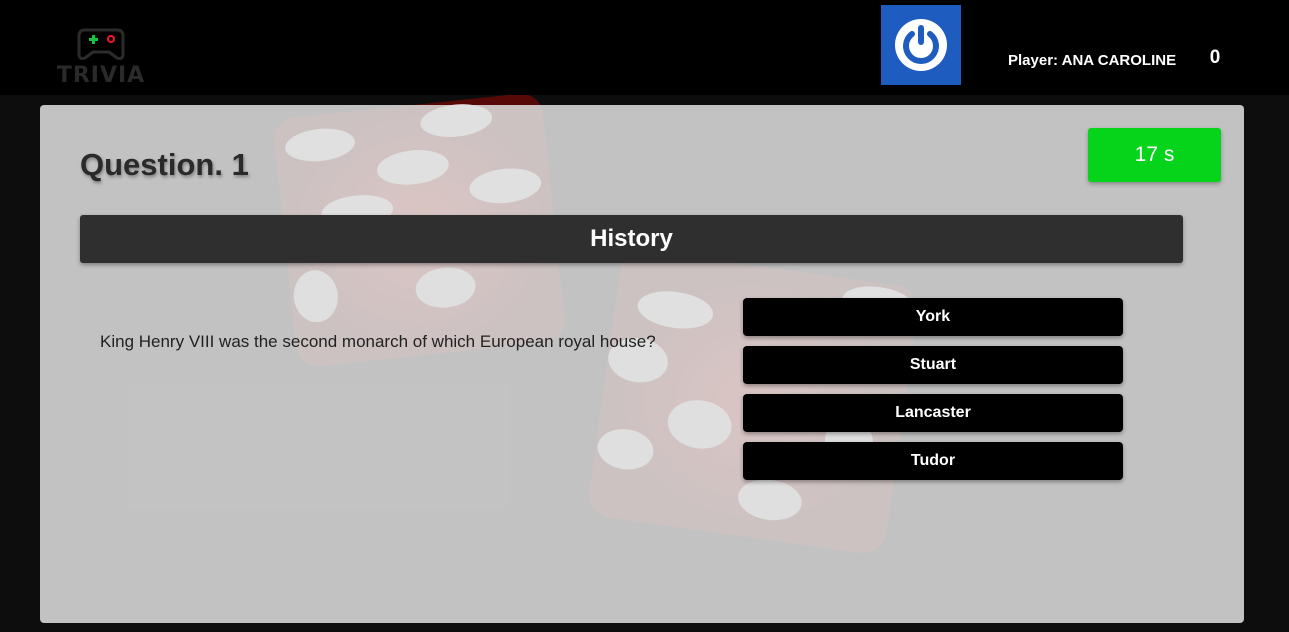 The height and width of the screenshot is (632, 1289). I want to click on logout-button, so click(921, 45).